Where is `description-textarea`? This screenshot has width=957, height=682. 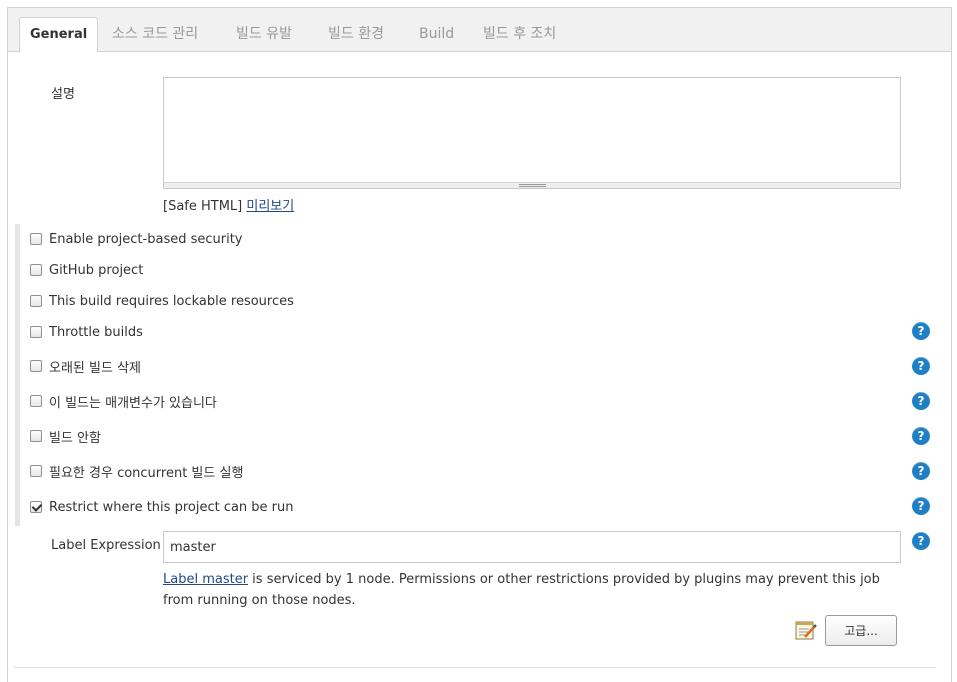 description-textarea is located at coordinates (532, 130).